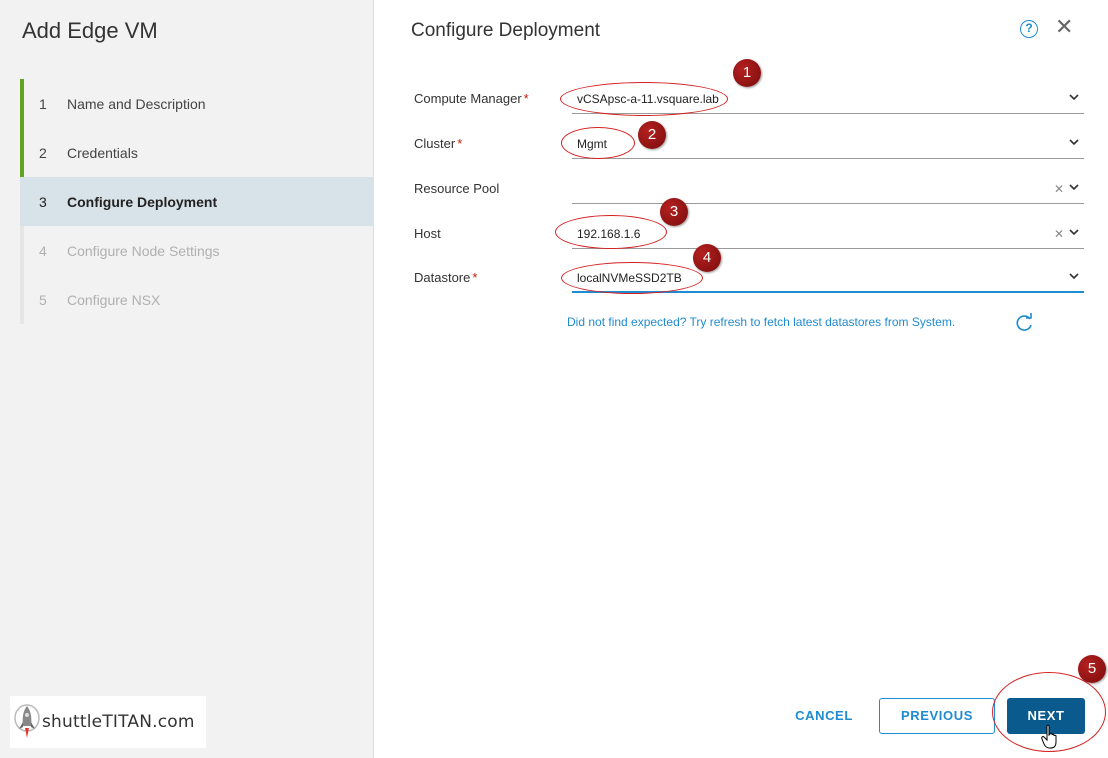 This screenshot has width=1108, height=758. I want to click on brand-watermark: shuttleTITAN.com, so click(108, 722).